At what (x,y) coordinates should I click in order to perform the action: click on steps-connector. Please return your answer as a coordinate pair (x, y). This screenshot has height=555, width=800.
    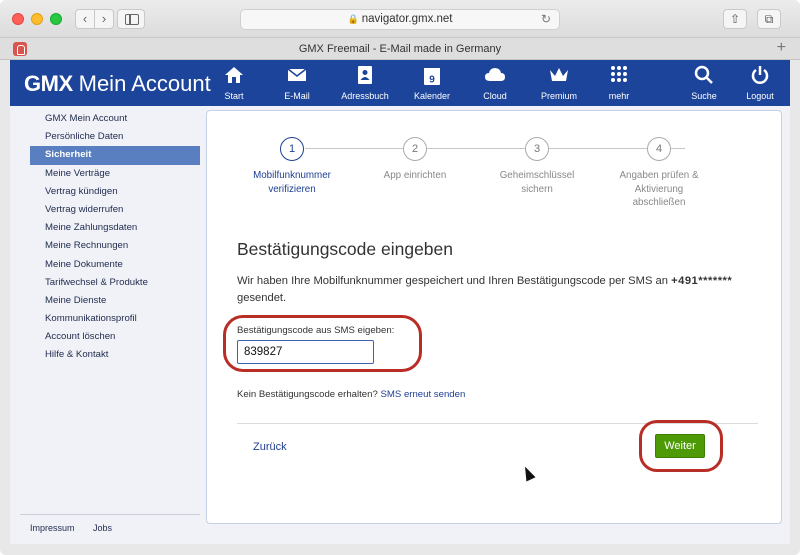
    Looking at the image, I should click on (495, 148).